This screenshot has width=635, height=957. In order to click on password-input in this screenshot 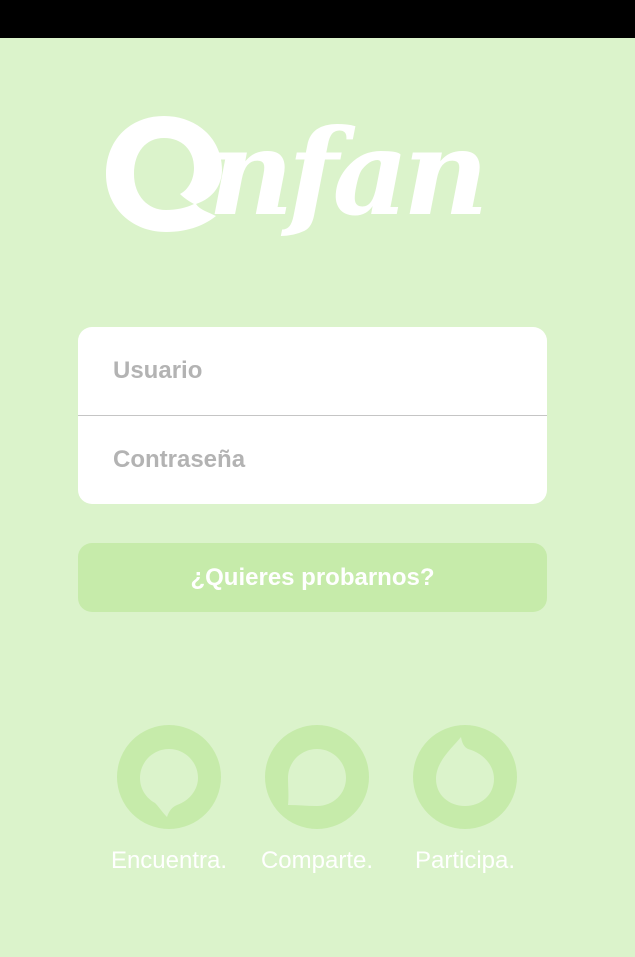, I will do `click(323, 460)`.